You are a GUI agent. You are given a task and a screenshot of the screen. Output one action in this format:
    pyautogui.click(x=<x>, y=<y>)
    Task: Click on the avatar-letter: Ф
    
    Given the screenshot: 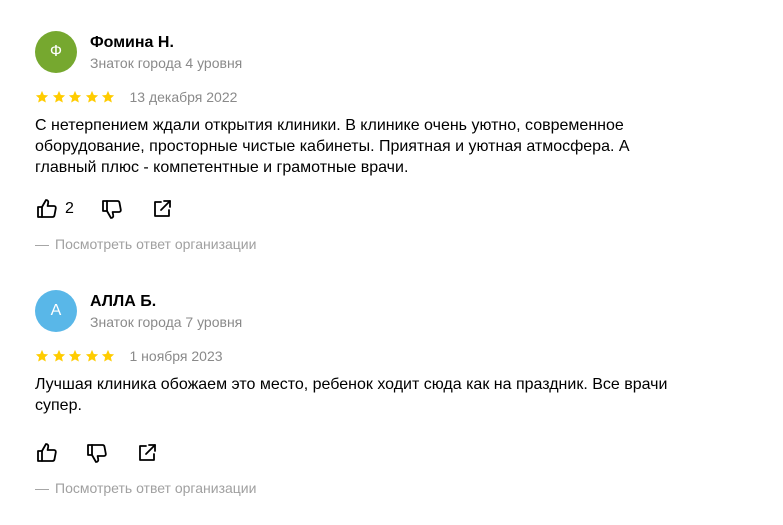 What is the action you would take?
    pyautogui.click(x=56, y=51)
    